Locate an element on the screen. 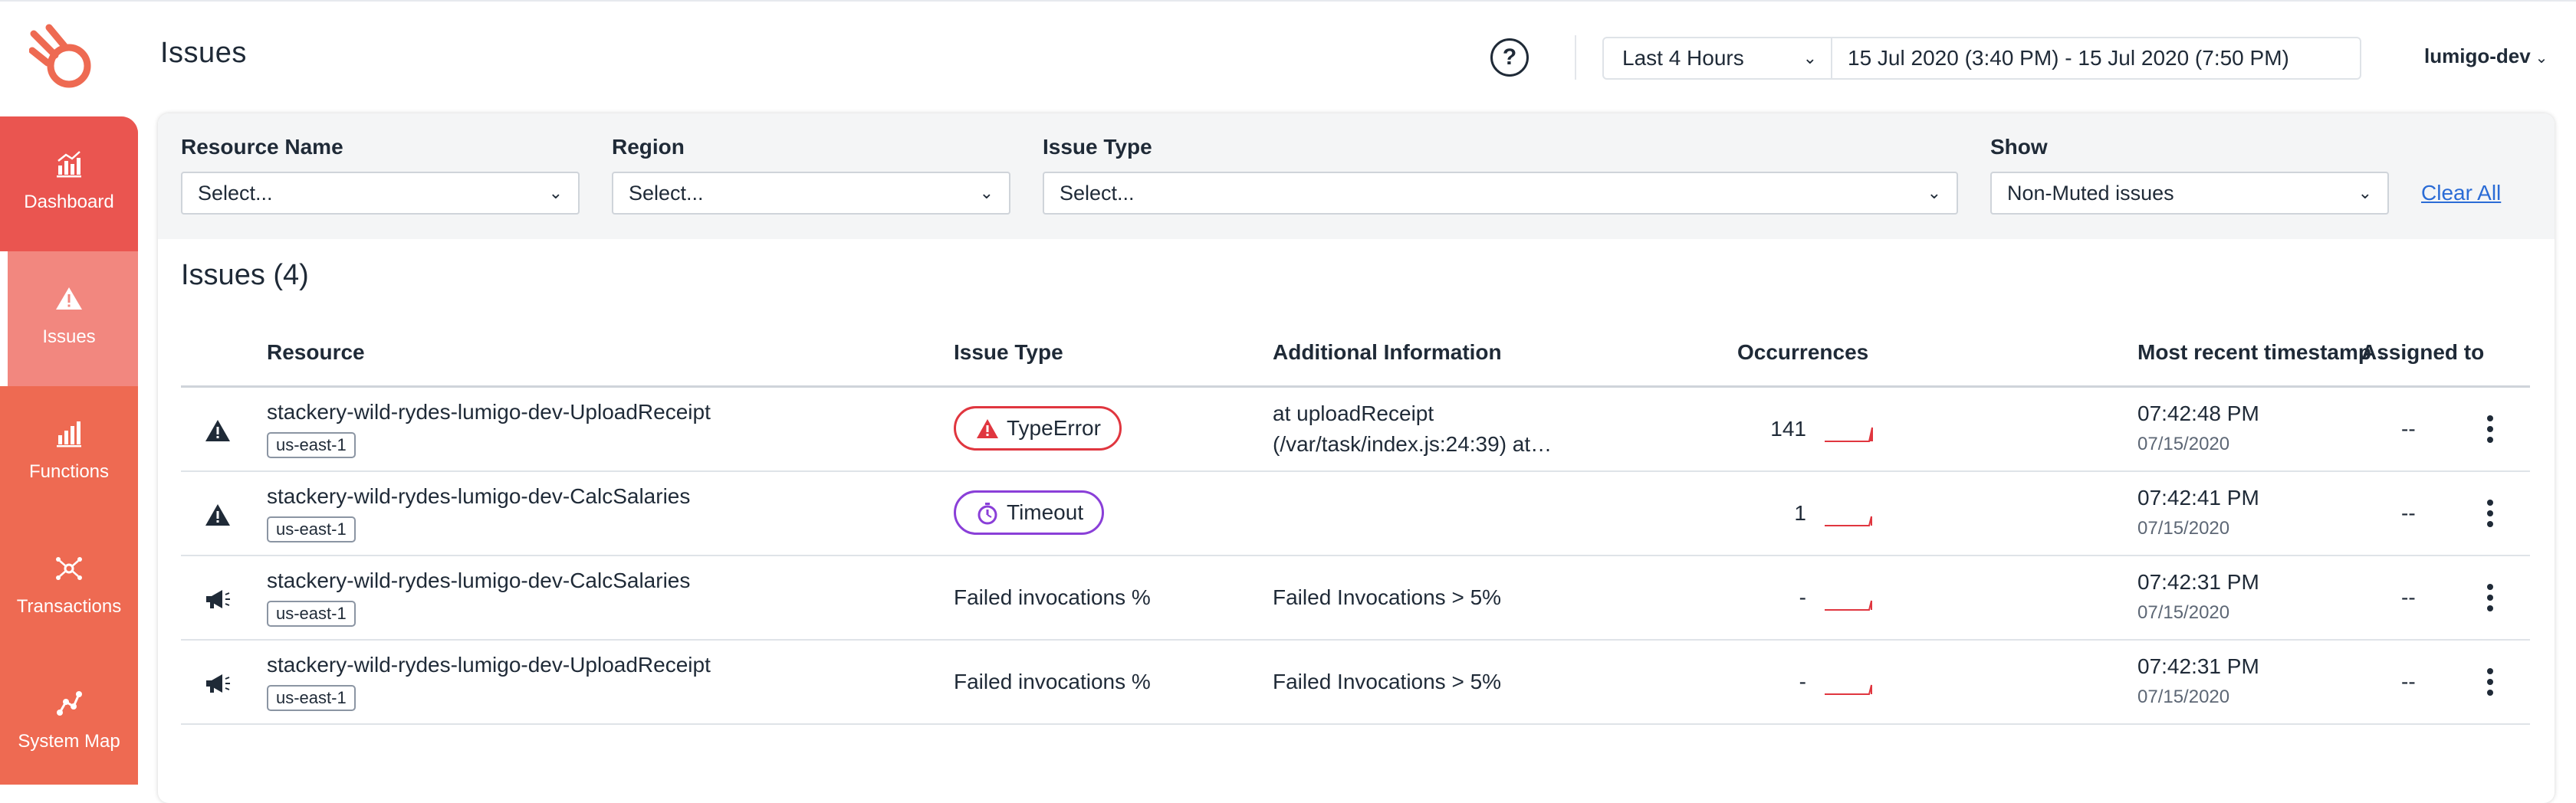 Image resolution: width=2576 pixels, height=803 pixels. issue-type-pill: TypeError is located at coordinates (1038, 429).